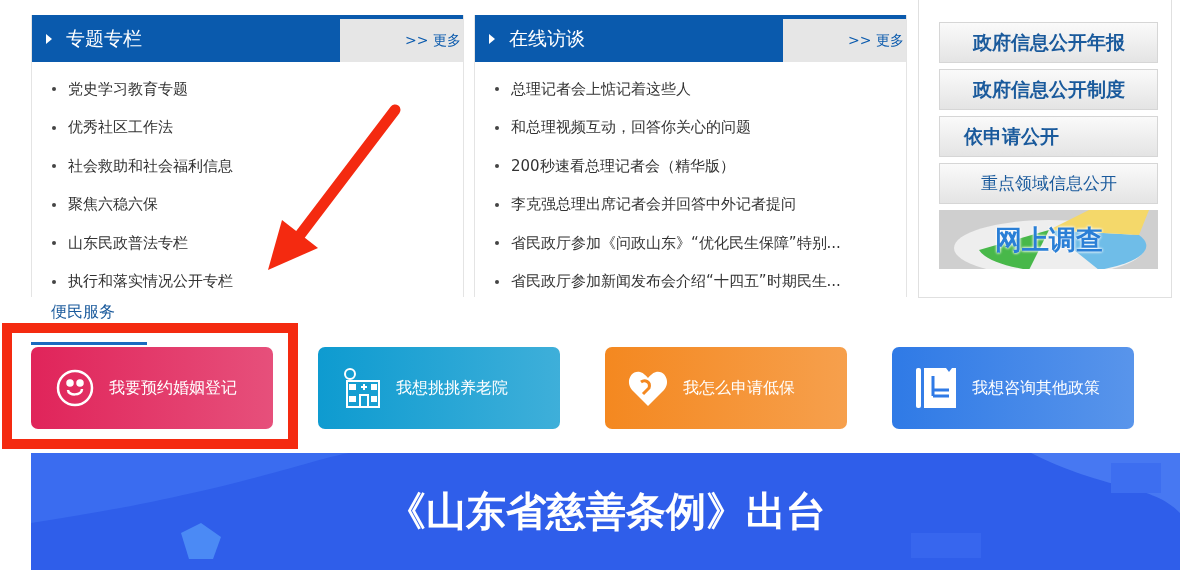  What do you see at coordinates (605, 511) in the screenshot?
I see `banner-title: 《山东省慈善条例》出台` at bounding box center [605, 511].